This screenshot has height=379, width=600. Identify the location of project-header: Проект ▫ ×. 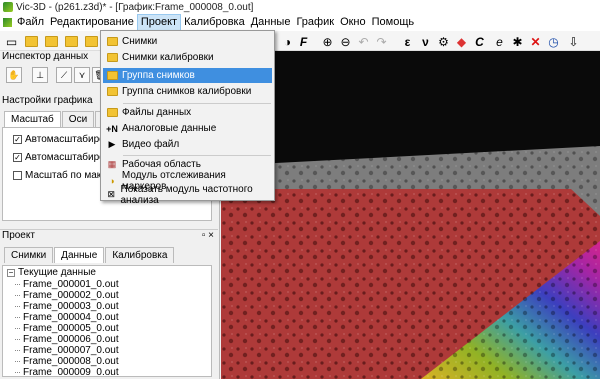
(109, 235).